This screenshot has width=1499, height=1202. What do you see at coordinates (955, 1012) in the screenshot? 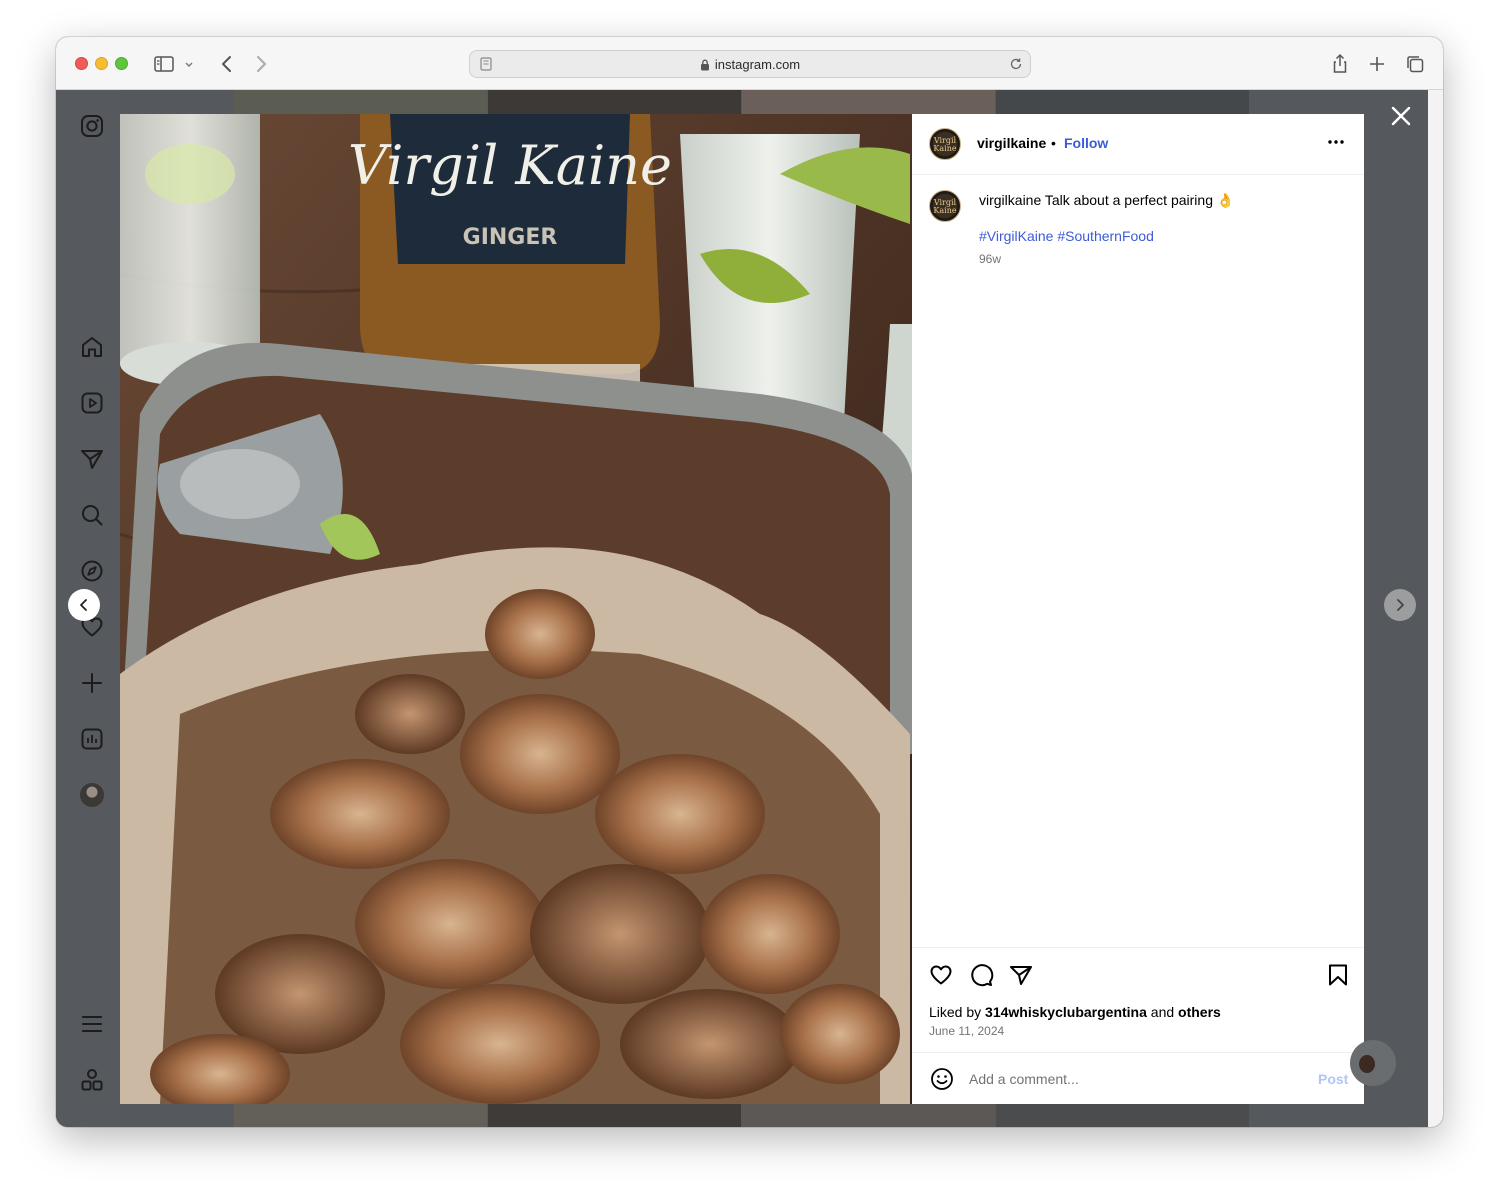
I see `liked-by-prefix: Liked by` at bounding box center [955, 1012].